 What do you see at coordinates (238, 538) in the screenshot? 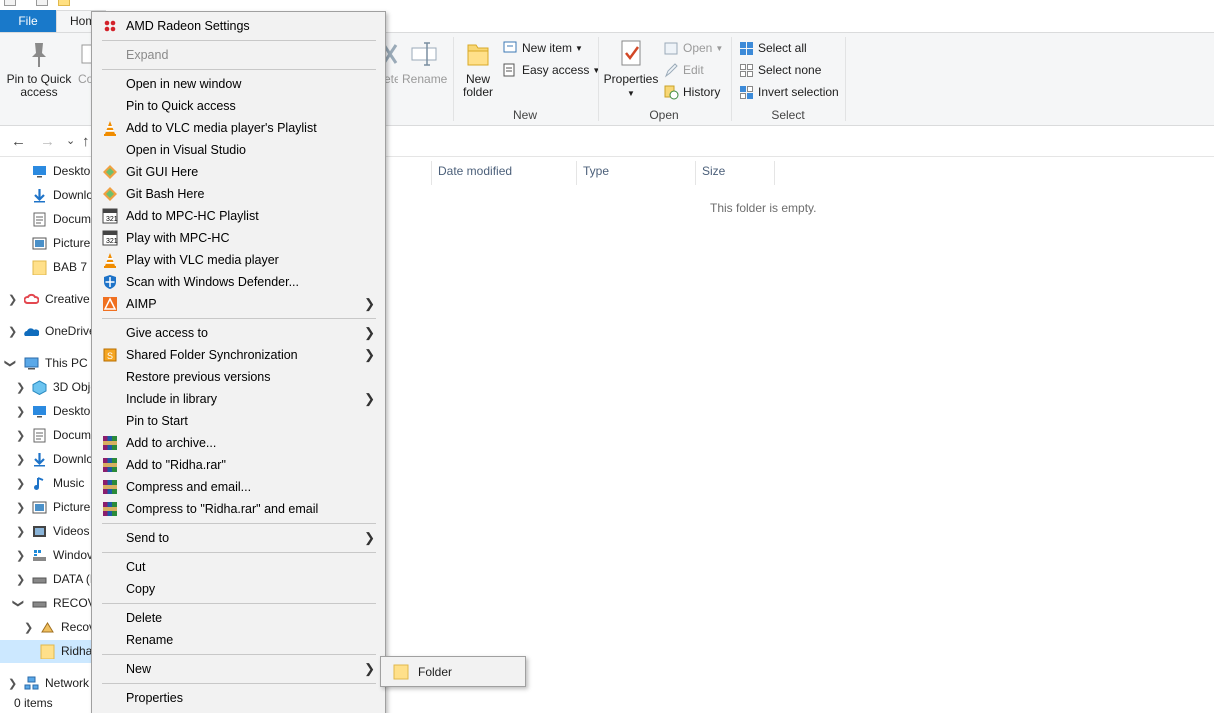
I see `menu-item-send-to: Send to ❯` at bounding box center [238, 538].